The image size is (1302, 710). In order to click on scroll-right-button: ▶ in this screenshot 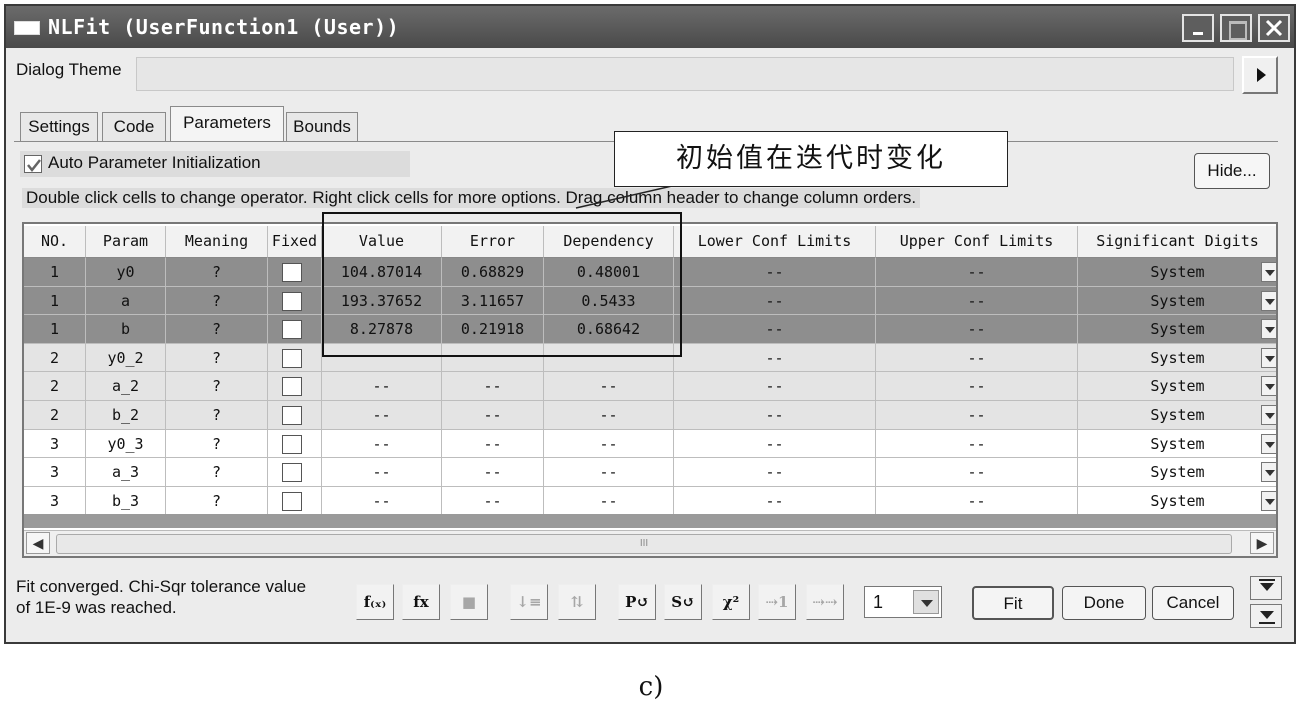, I will do `click(1262, 543)`.